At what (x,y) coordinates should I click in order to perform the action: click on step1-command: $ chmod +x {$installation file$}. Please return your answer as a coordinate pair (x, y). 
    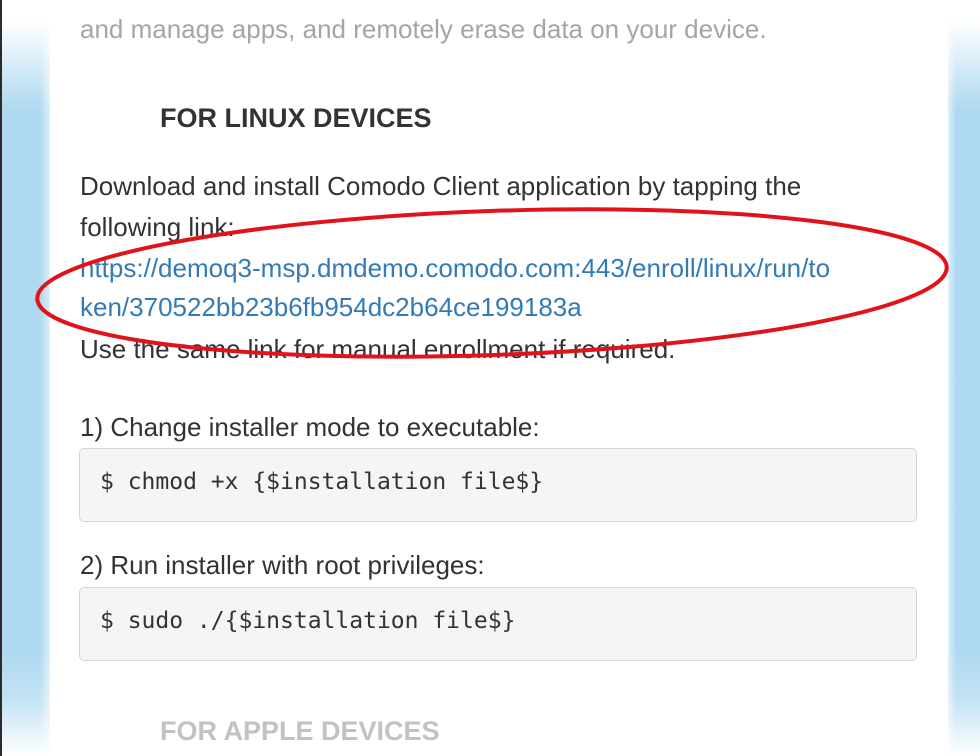
    Looking at the image, I should click on (322, 482).